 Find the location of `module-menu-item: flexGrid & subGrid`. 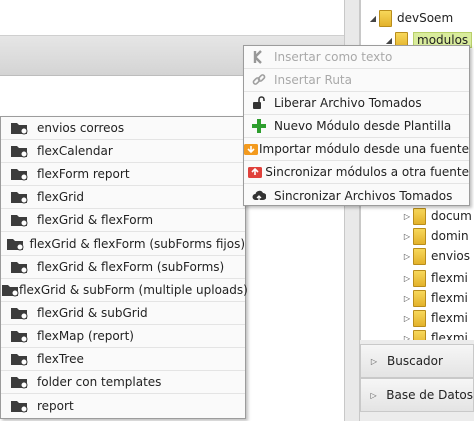

module-menu-item: flexGrid & subGrid is located at coordinates (123, 313).